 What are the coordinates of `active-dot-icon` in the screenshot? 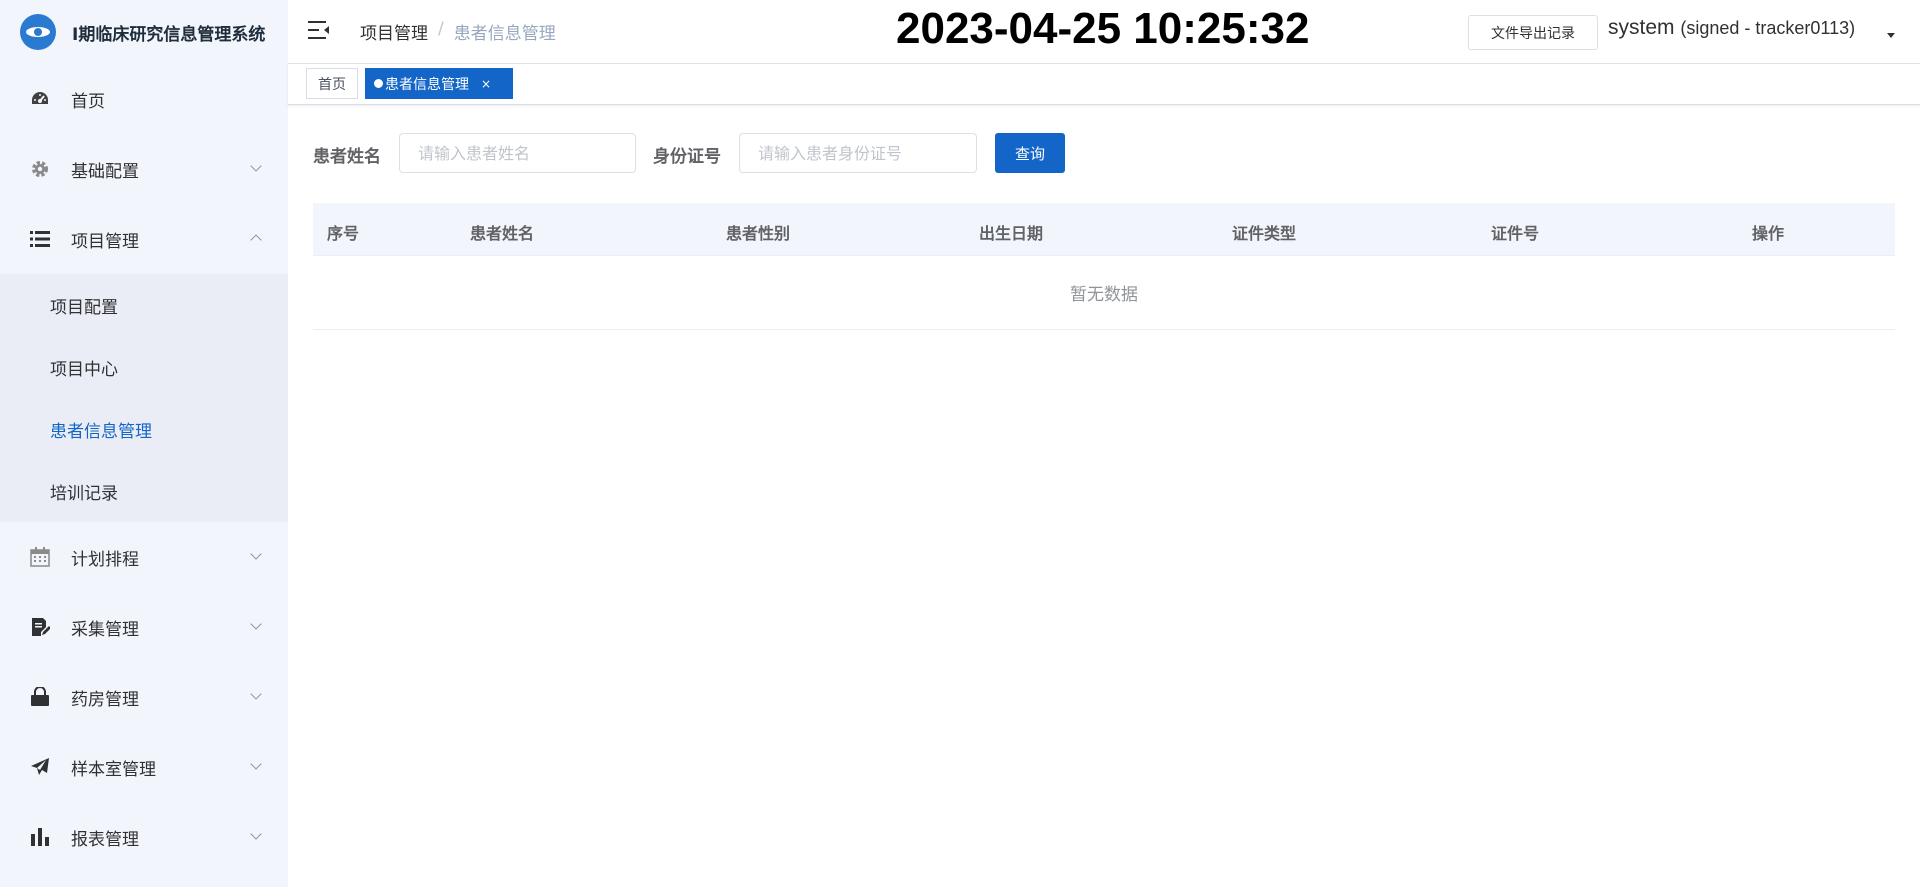 It's located at (378, 83).